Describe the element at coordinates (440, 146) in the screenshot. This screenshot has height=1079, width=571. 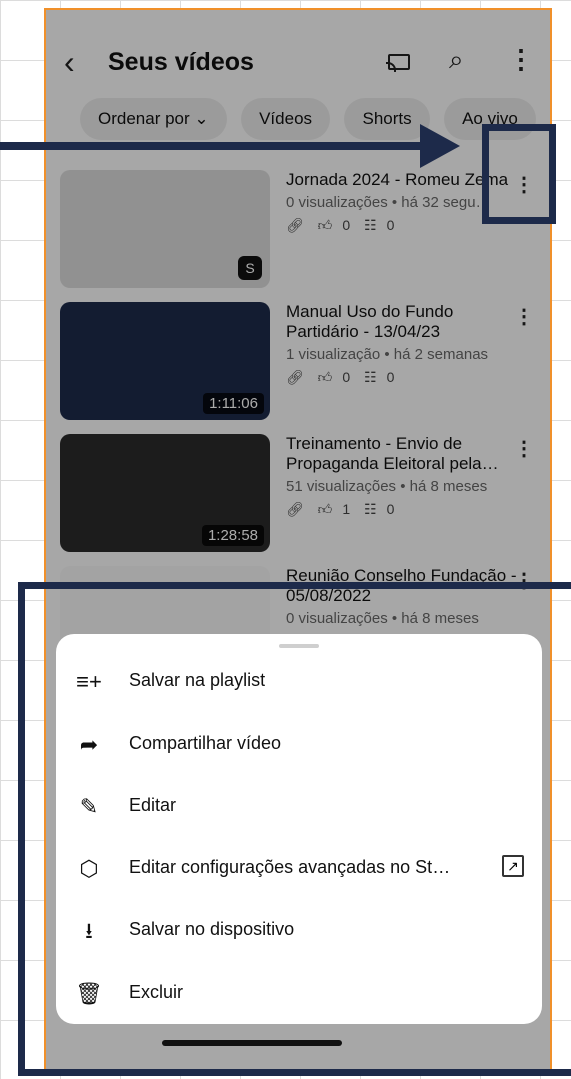
I see `annotation-arrow-head` at that location.